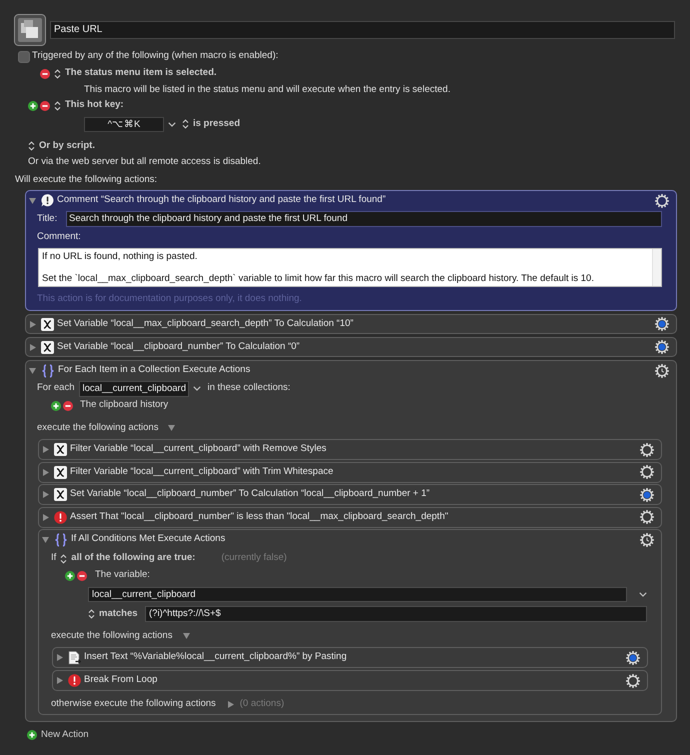  What do you see at coordinates (59, 237) in the screenshot?
I see `field-label: Comment:` at bounding box center [59, 237].